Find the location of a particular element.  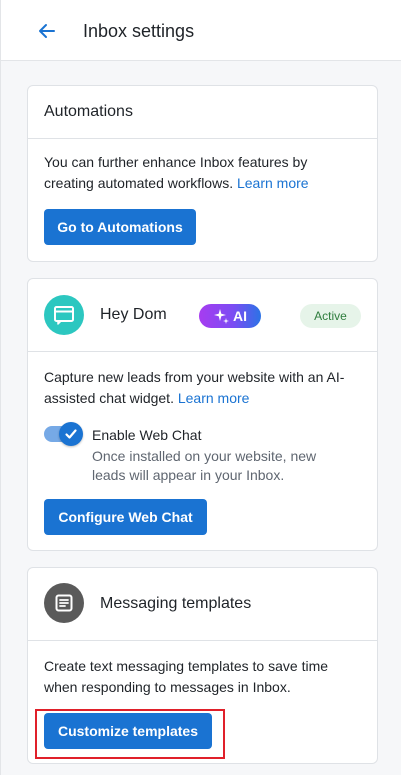

arrow-left-icon is located at coordinates (47, 31).